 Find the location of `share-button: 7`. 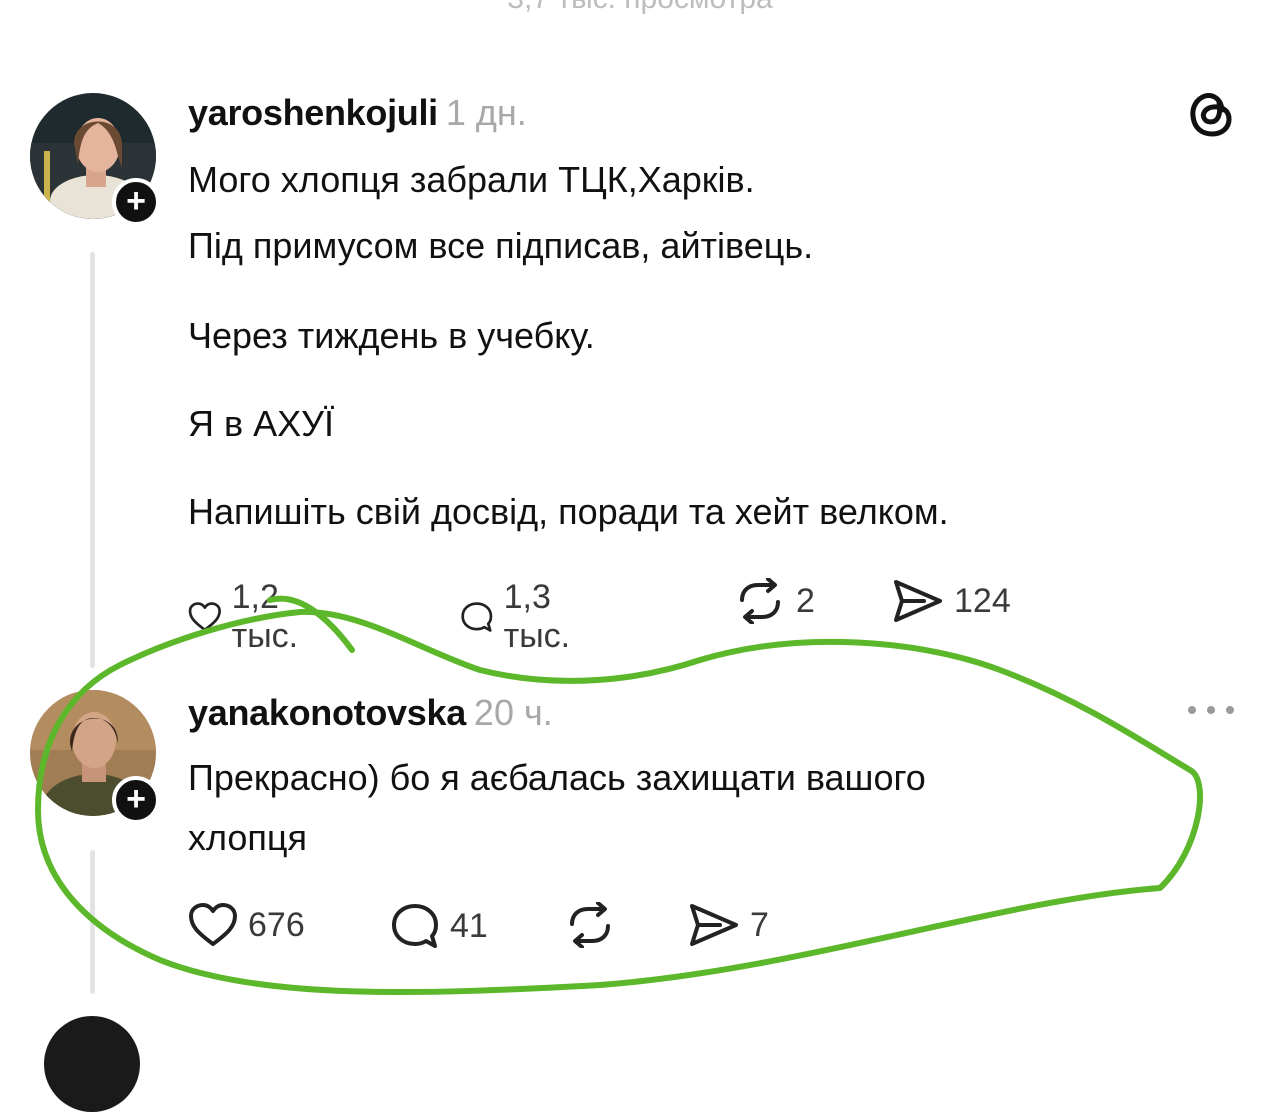

share-button: 7 is located at coordinates (728, 925).